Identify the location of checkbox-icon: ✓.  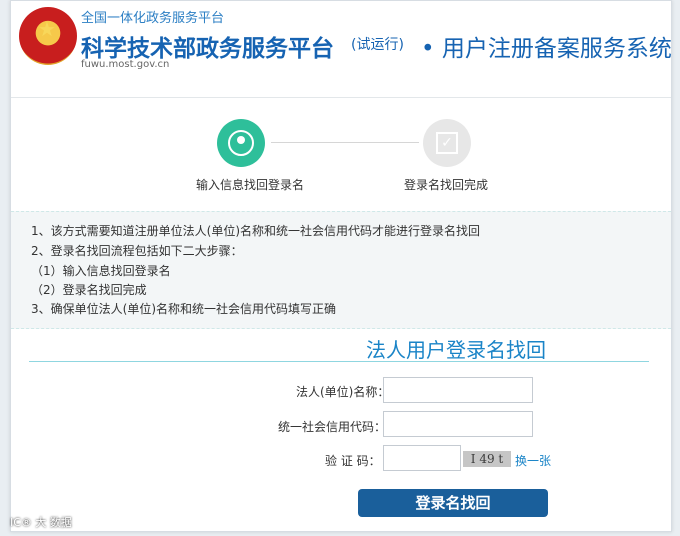
(447, 143).